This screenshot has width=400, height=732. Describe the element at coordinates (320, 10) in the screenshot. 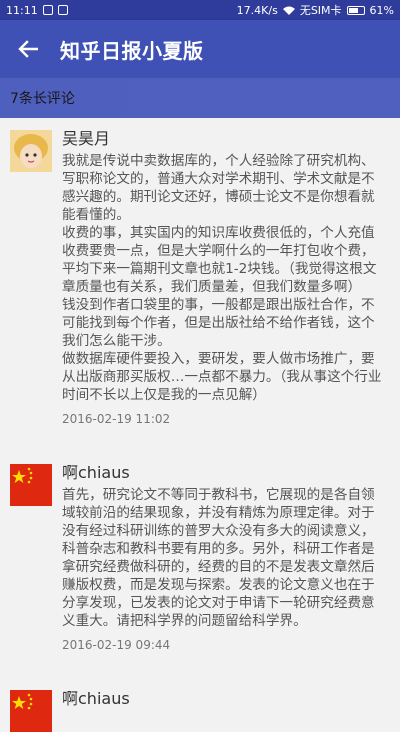

I see `sim-status: 无SIM卡` at that location.